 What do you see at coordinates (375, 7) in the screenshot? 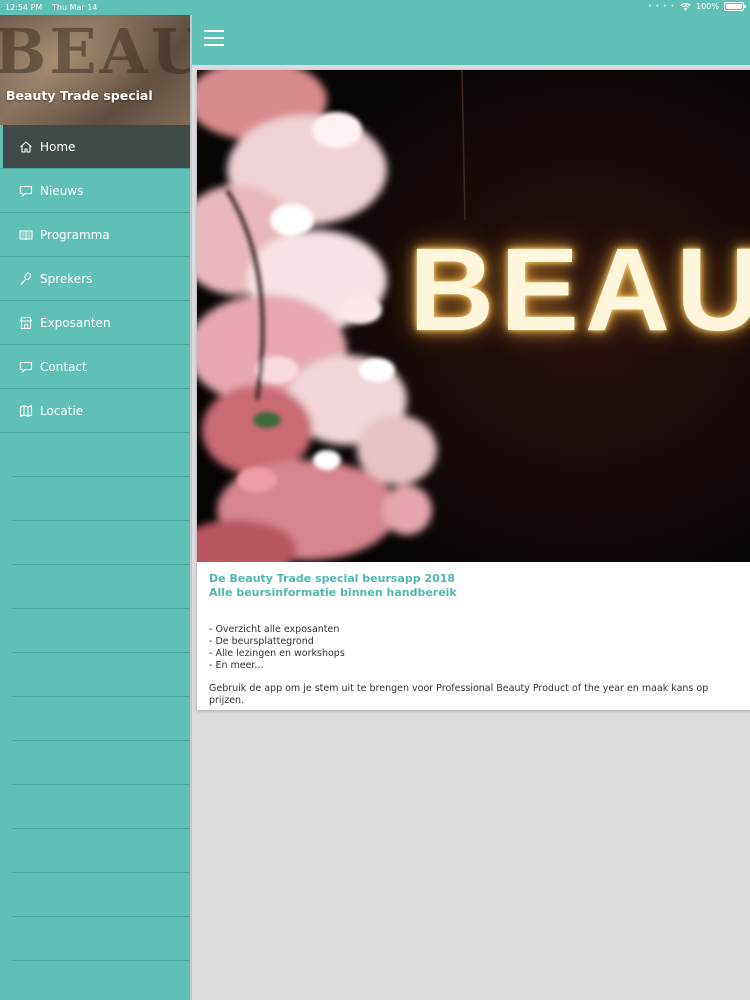
I see `status-bar: 12:54 PM Thu Mar 14 • • • • 100%` at bounding box center [375, 7].